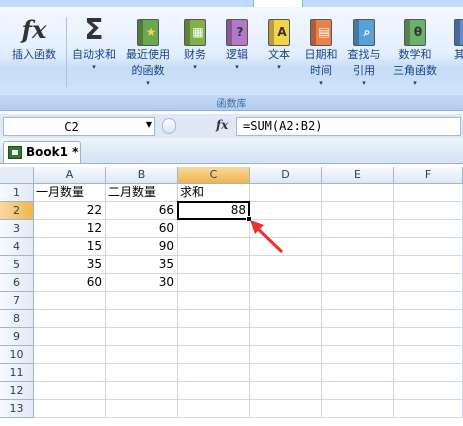 Image resolution: width=463 pixels, height=426 pixels. What do you see at coordinates (142, 355) in the screenshot?
I see `cell-b10` at bounding box center [142, 355].